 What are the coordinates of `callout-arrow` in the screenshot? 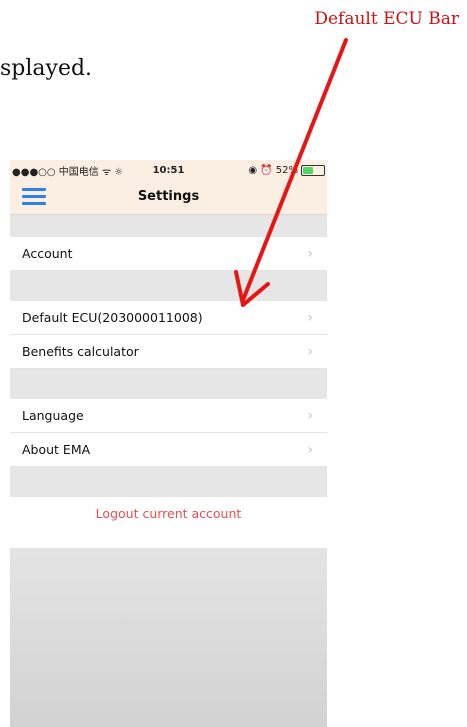 It's located at (291, 172).